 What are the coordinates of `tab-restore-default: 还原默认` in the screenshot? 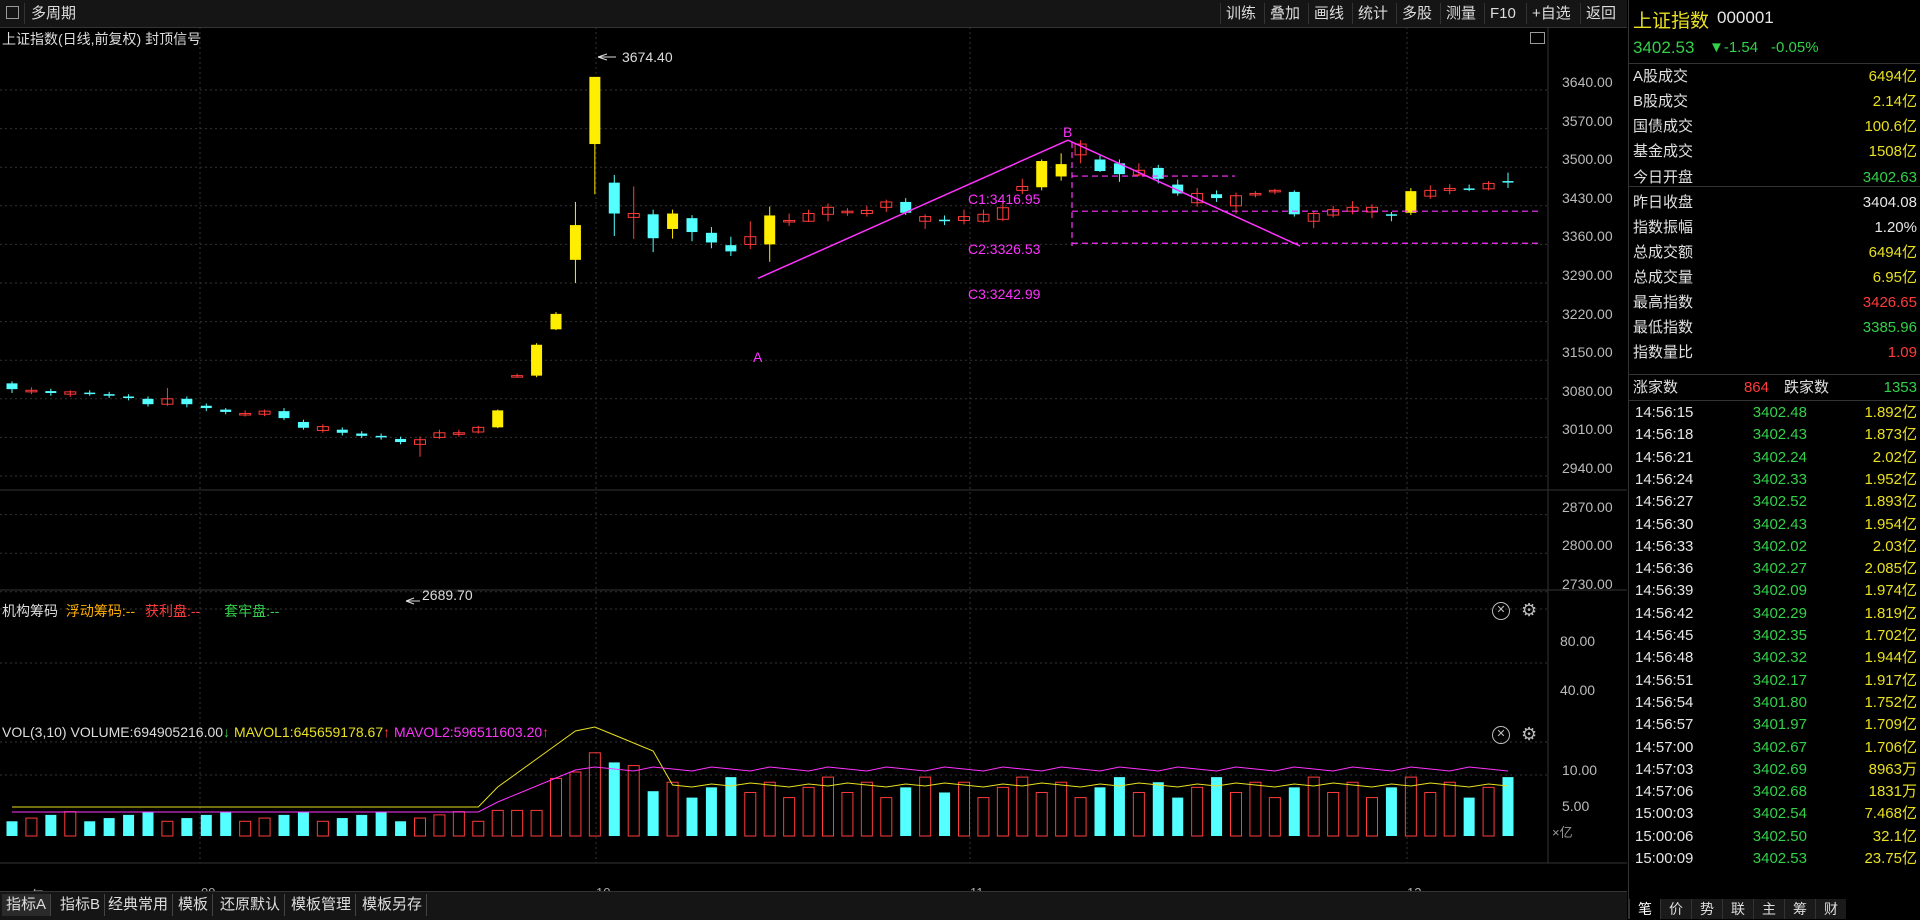 It's located at (251, 905).